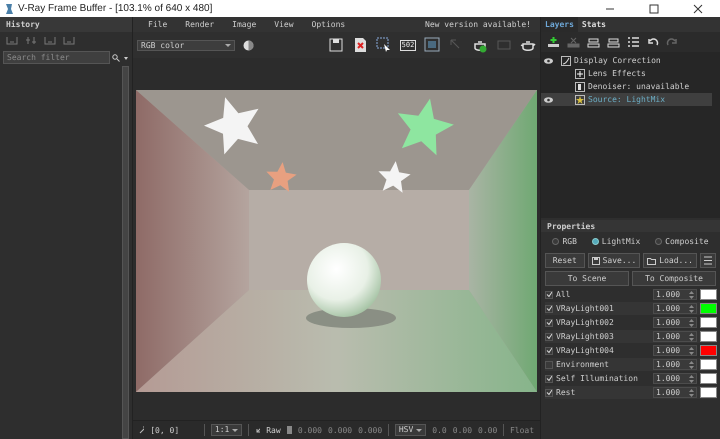 Image resolution: width=720 pixels, height=439 pixels. What do you see at coordinates (672, 42) in the screenshot?
I see `redo-icon` at bounding box center [672, 42].